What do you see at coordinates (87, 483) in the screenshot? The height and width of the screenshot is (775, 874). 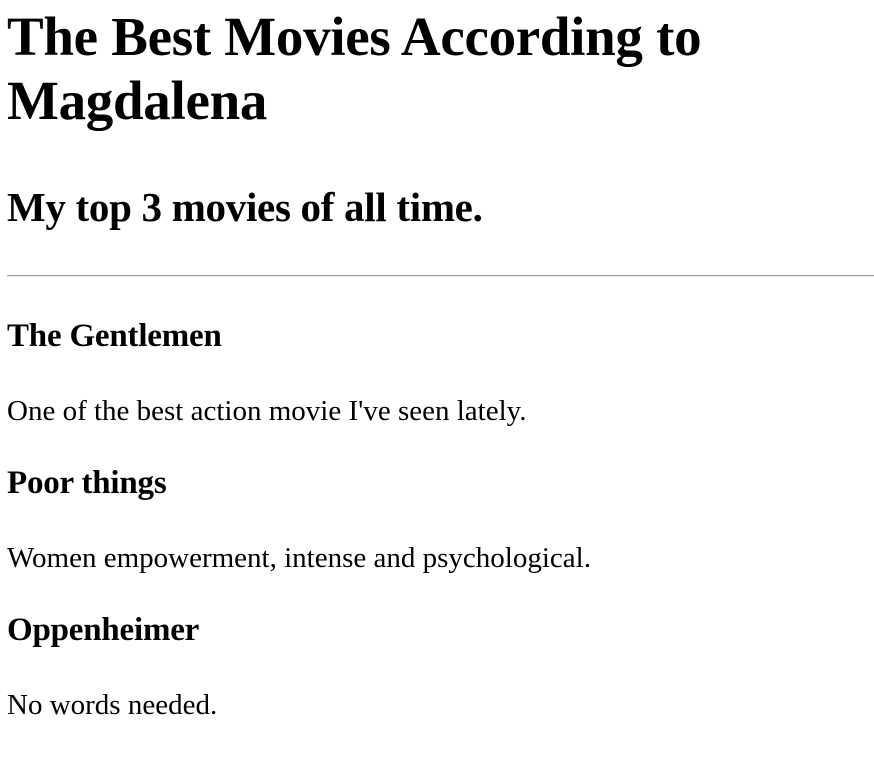 I see `movie-title: Poor things` at bounding box center [87, 483].